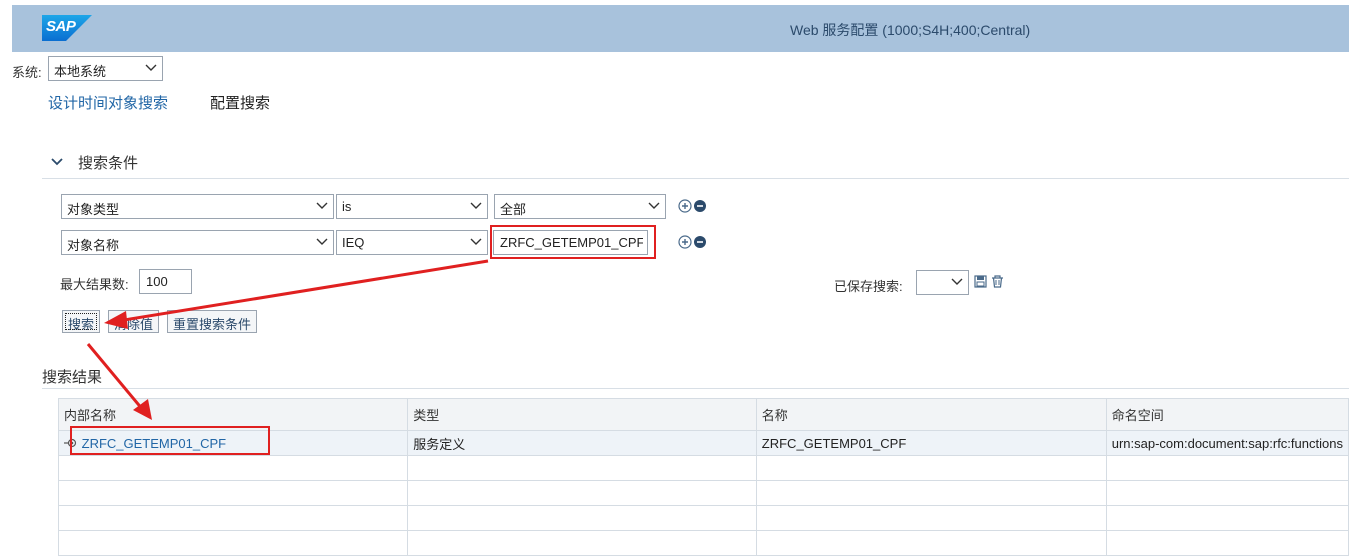 This screenshot has width=1349, height=556. Describe the element at coordinates (108, 163) in the screenshot. I see `search-criteria-title: 搜索条件` at that location.